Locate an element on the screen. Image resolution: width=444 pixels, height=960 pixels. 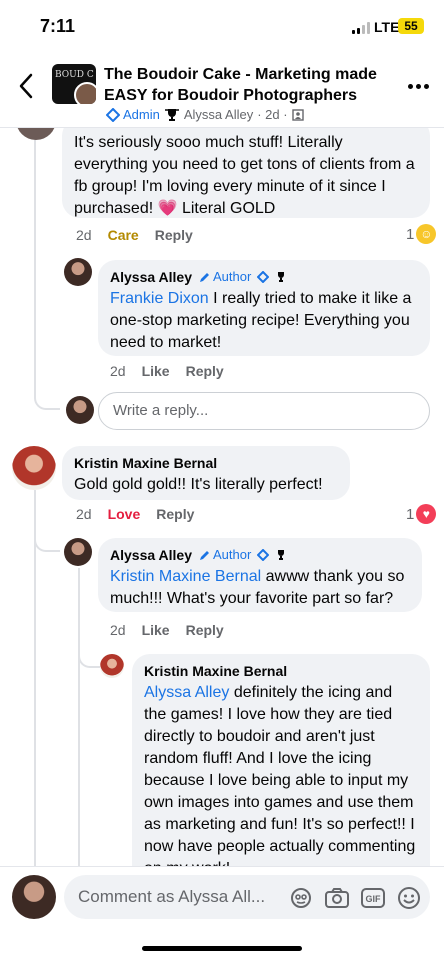
mention-link: Kristin Maxine Bernal is located at coordinates (185, 576).